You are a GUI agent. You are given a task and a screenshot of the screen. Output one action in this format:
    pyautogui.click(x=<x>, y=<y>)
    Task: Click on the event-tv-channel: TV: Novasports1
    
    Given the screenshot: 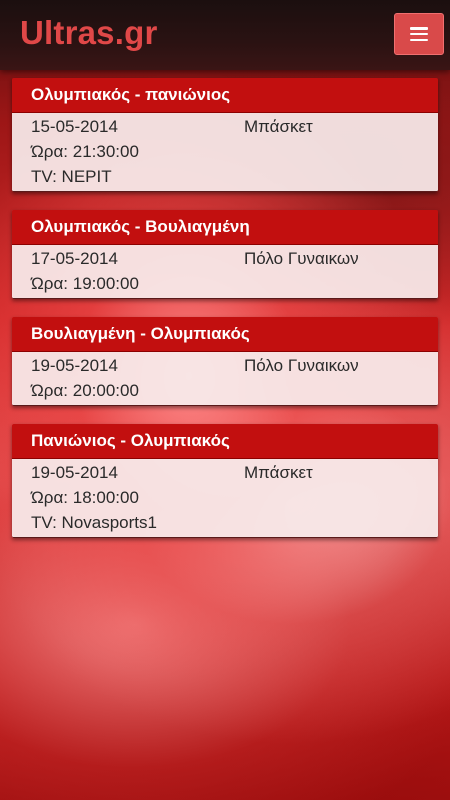 What is the action you would take?
    pyautogui.click(x=94, y=522)
    